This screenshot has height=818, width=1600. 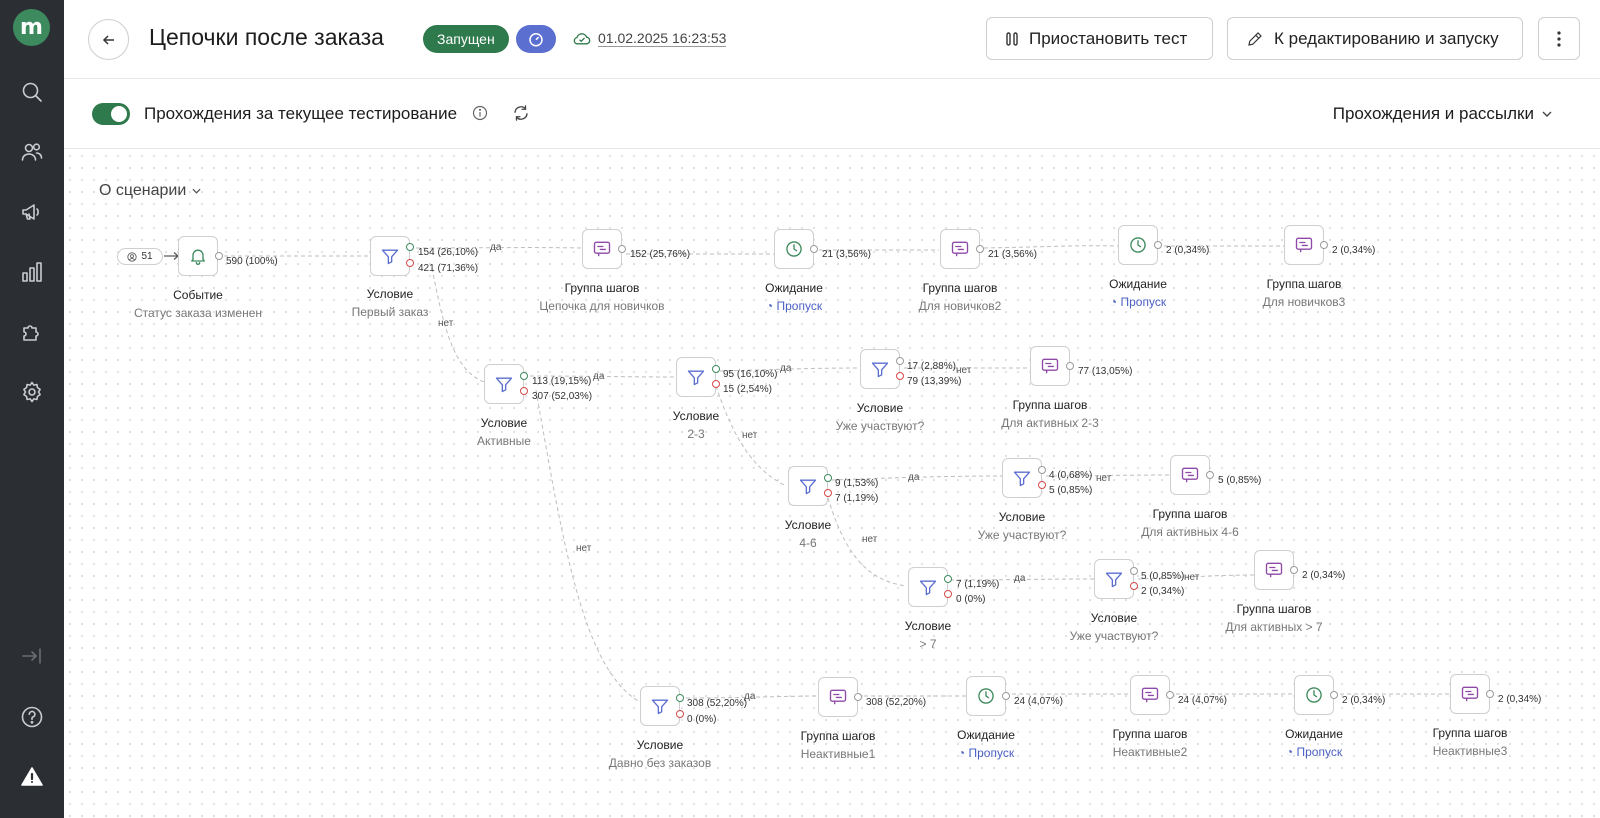 I want to click on users-icon, so click(x=32, y=152).